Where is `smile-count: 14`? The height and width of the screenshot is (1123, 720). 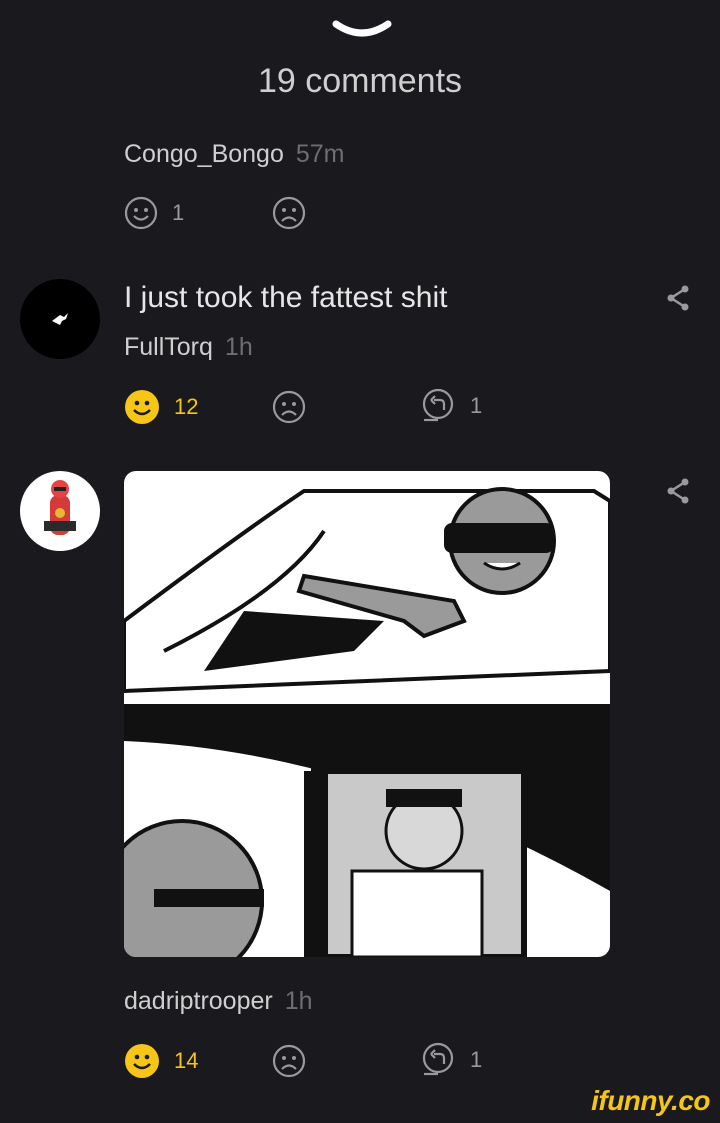
smile-count: 14 is located at coordinates (186, 1060).